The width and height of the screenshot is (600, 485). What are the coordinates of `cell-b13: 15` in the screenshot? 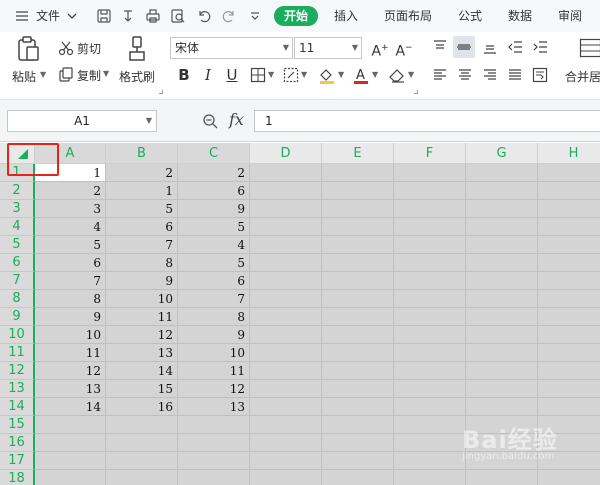 It's located at (142, 389).